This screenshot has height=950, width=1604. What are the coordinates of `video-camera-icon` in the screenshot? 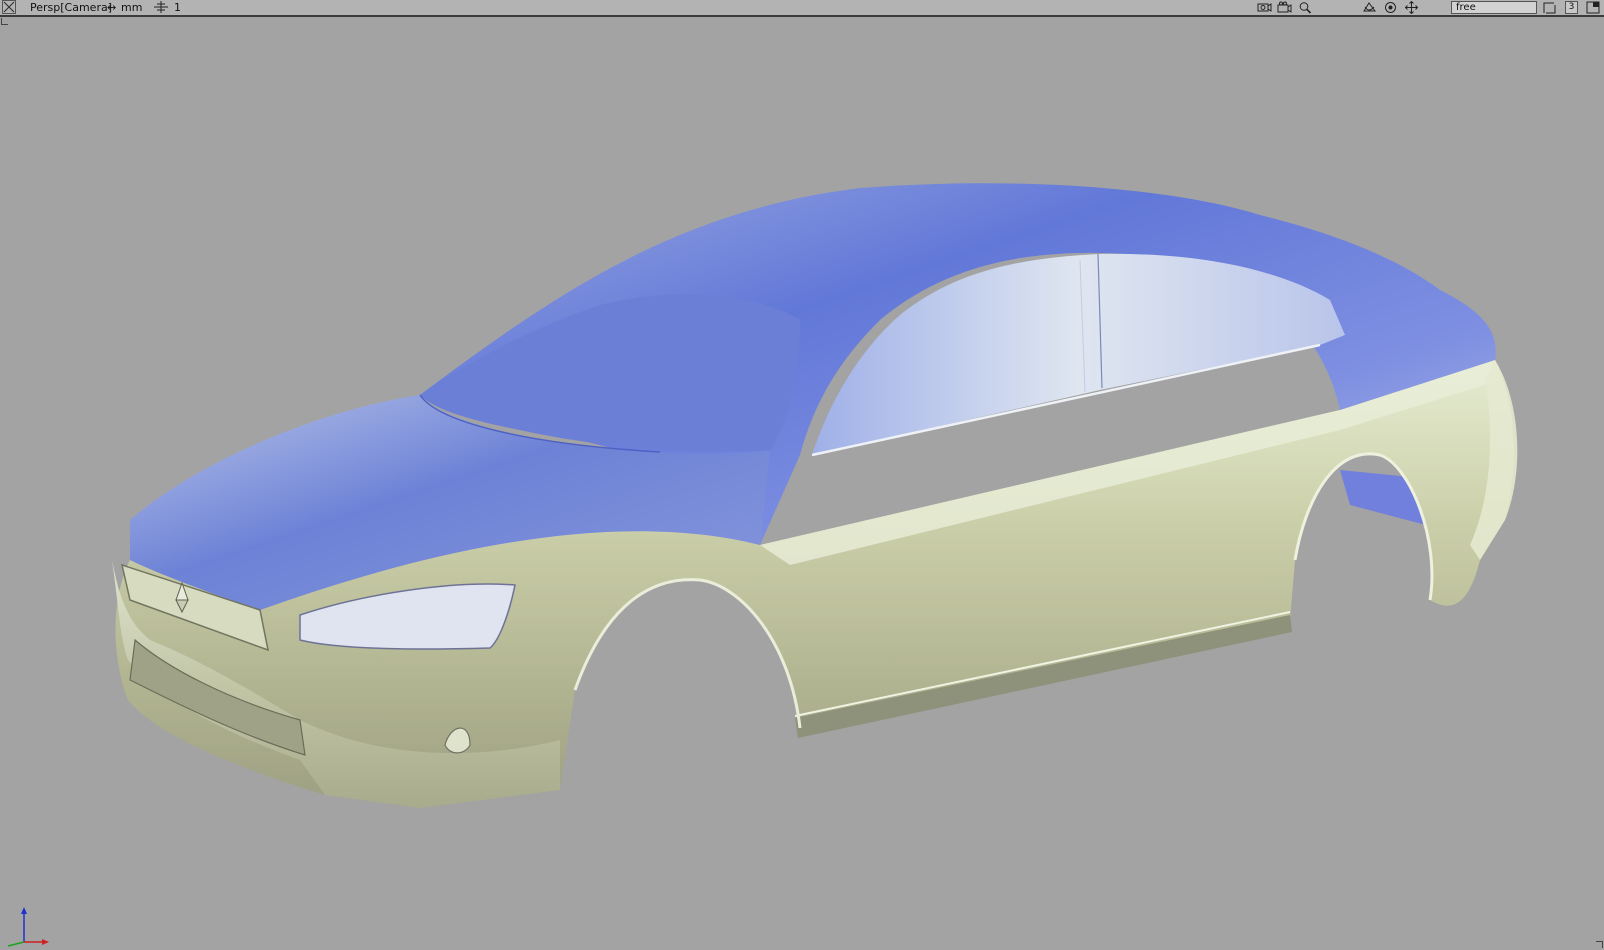 It's located at (1284, 7).